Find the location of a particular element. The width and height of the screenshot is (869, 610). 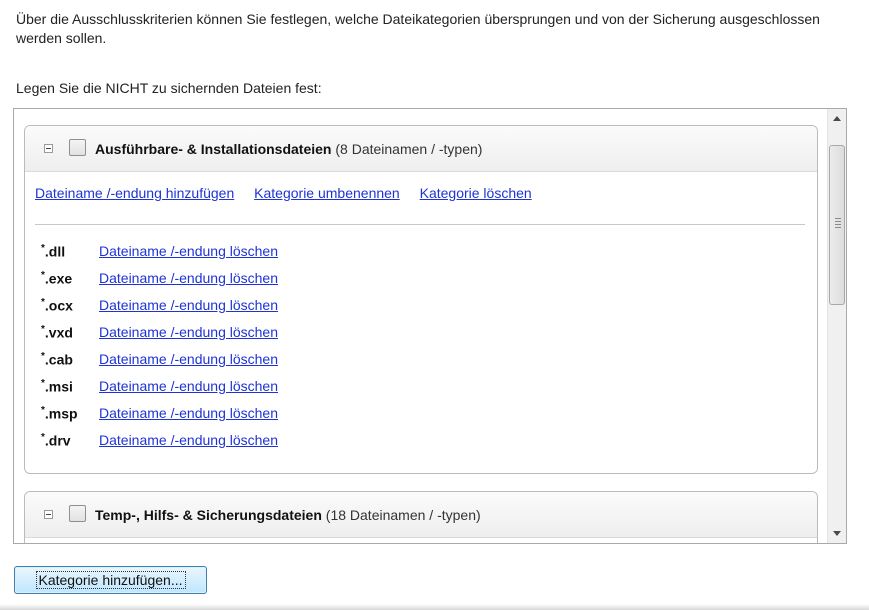

category-count: (18 Dateinamen / -typen) is located at coordinates (403, 515).